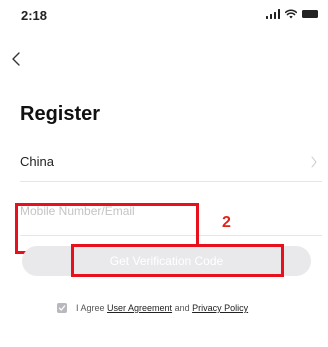 This screenshot has width=328, height=347. What do you see at coordinates (17, 59) in the screenshot?
I see `back-chevron-icon` at bounding box center [17, 59].